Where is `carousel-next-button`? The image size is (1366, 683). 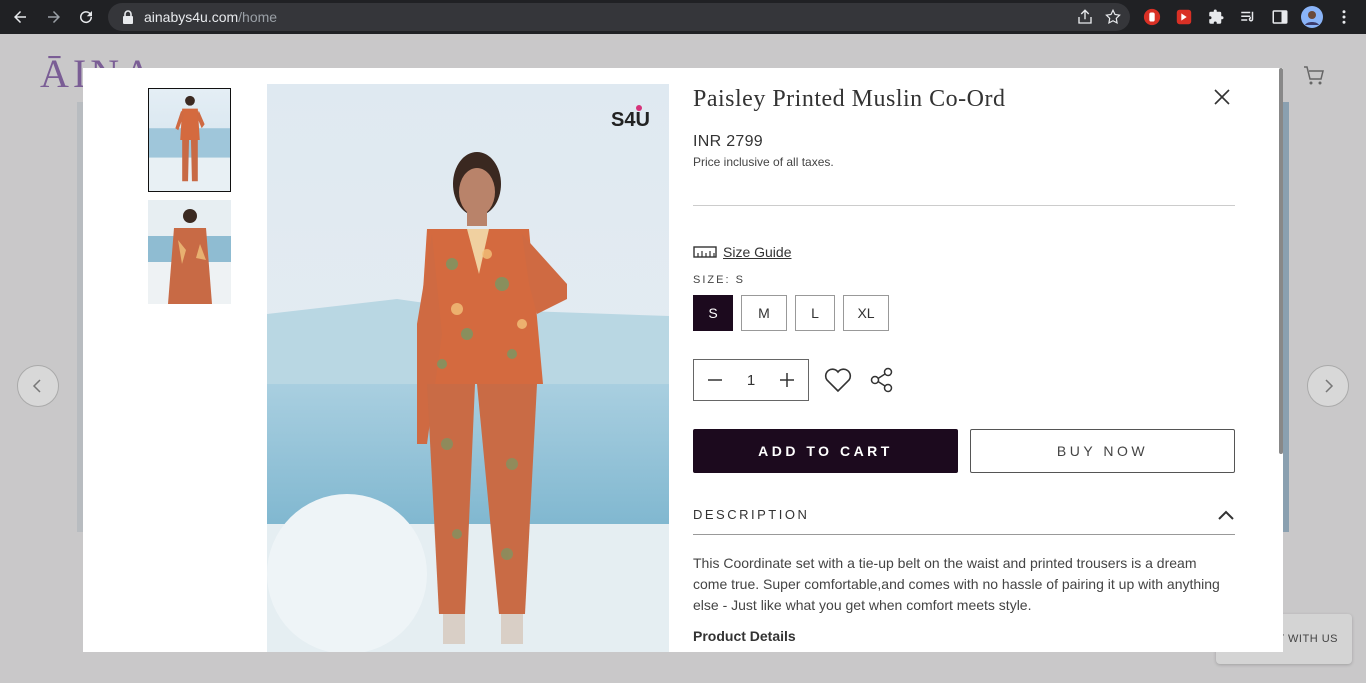 carousel-next-button is located at coordinates (1328, 386).